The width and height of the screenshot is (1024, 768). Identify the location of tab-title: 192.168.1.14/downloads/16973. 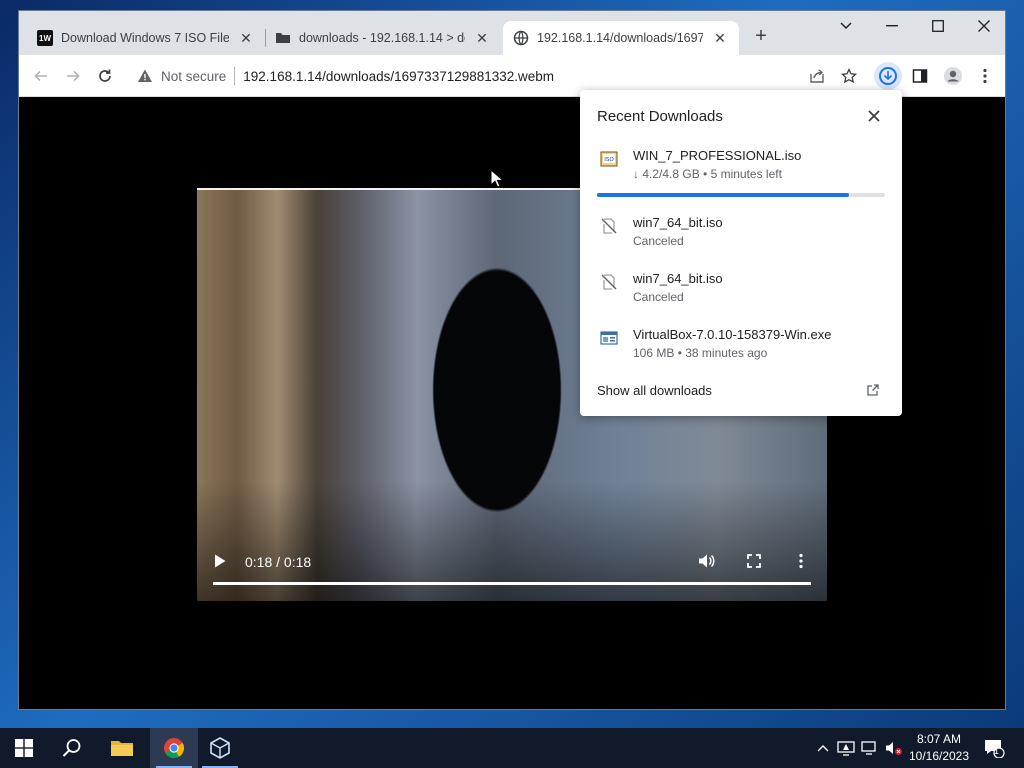
(620, 38).